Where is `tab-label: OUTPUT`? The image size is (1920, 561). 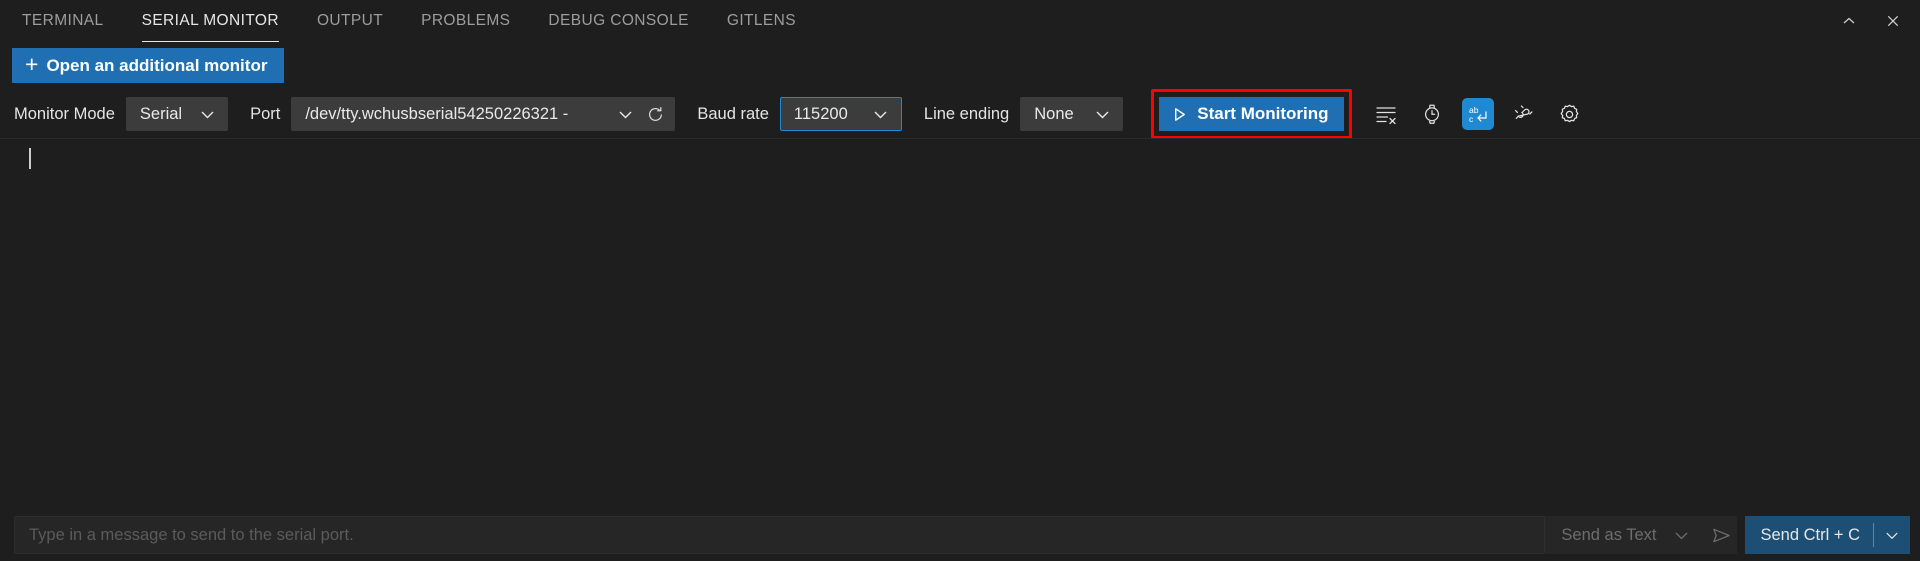
tab-label: OUTPUT is located at coordinates (350, 20).